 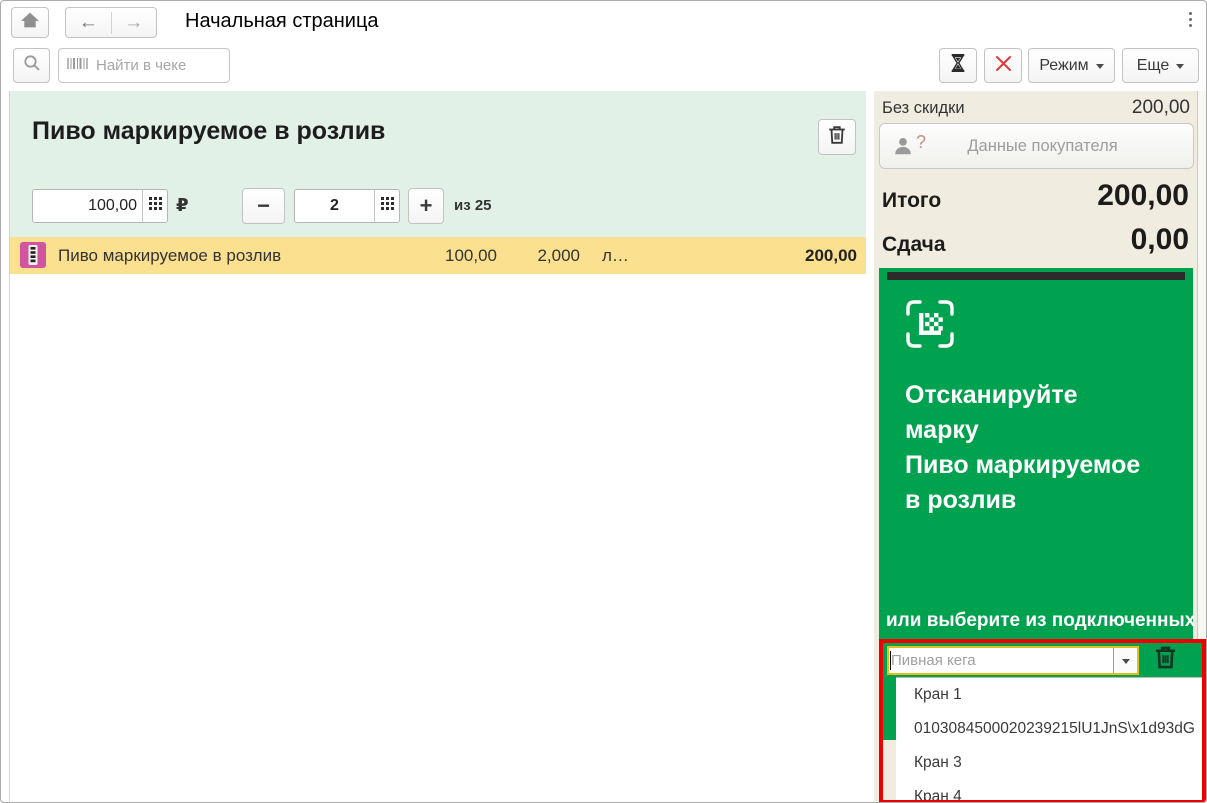 I want to click on change-label: Сдача, so click(x=914, y=244).